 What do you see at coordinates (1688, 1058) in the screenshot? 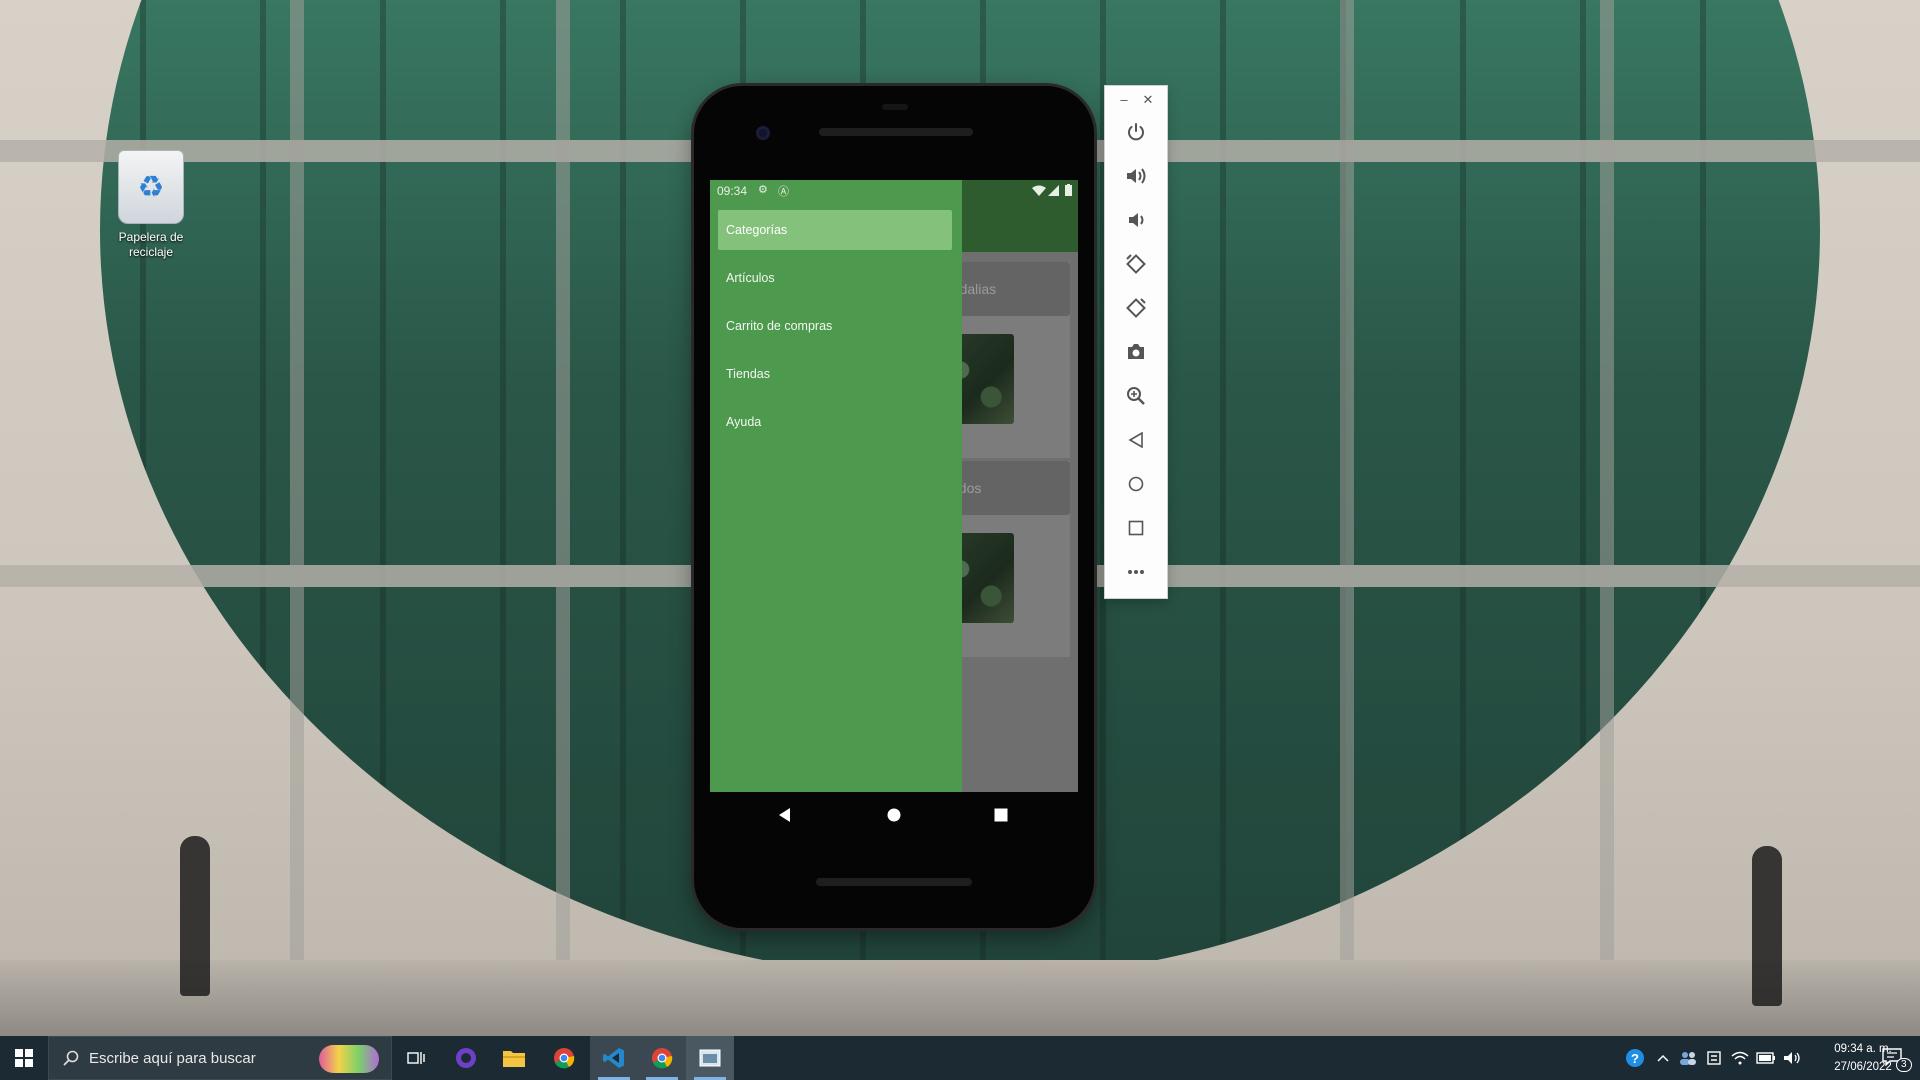
I see `people-icon` at bounding box center [1688, 1058].